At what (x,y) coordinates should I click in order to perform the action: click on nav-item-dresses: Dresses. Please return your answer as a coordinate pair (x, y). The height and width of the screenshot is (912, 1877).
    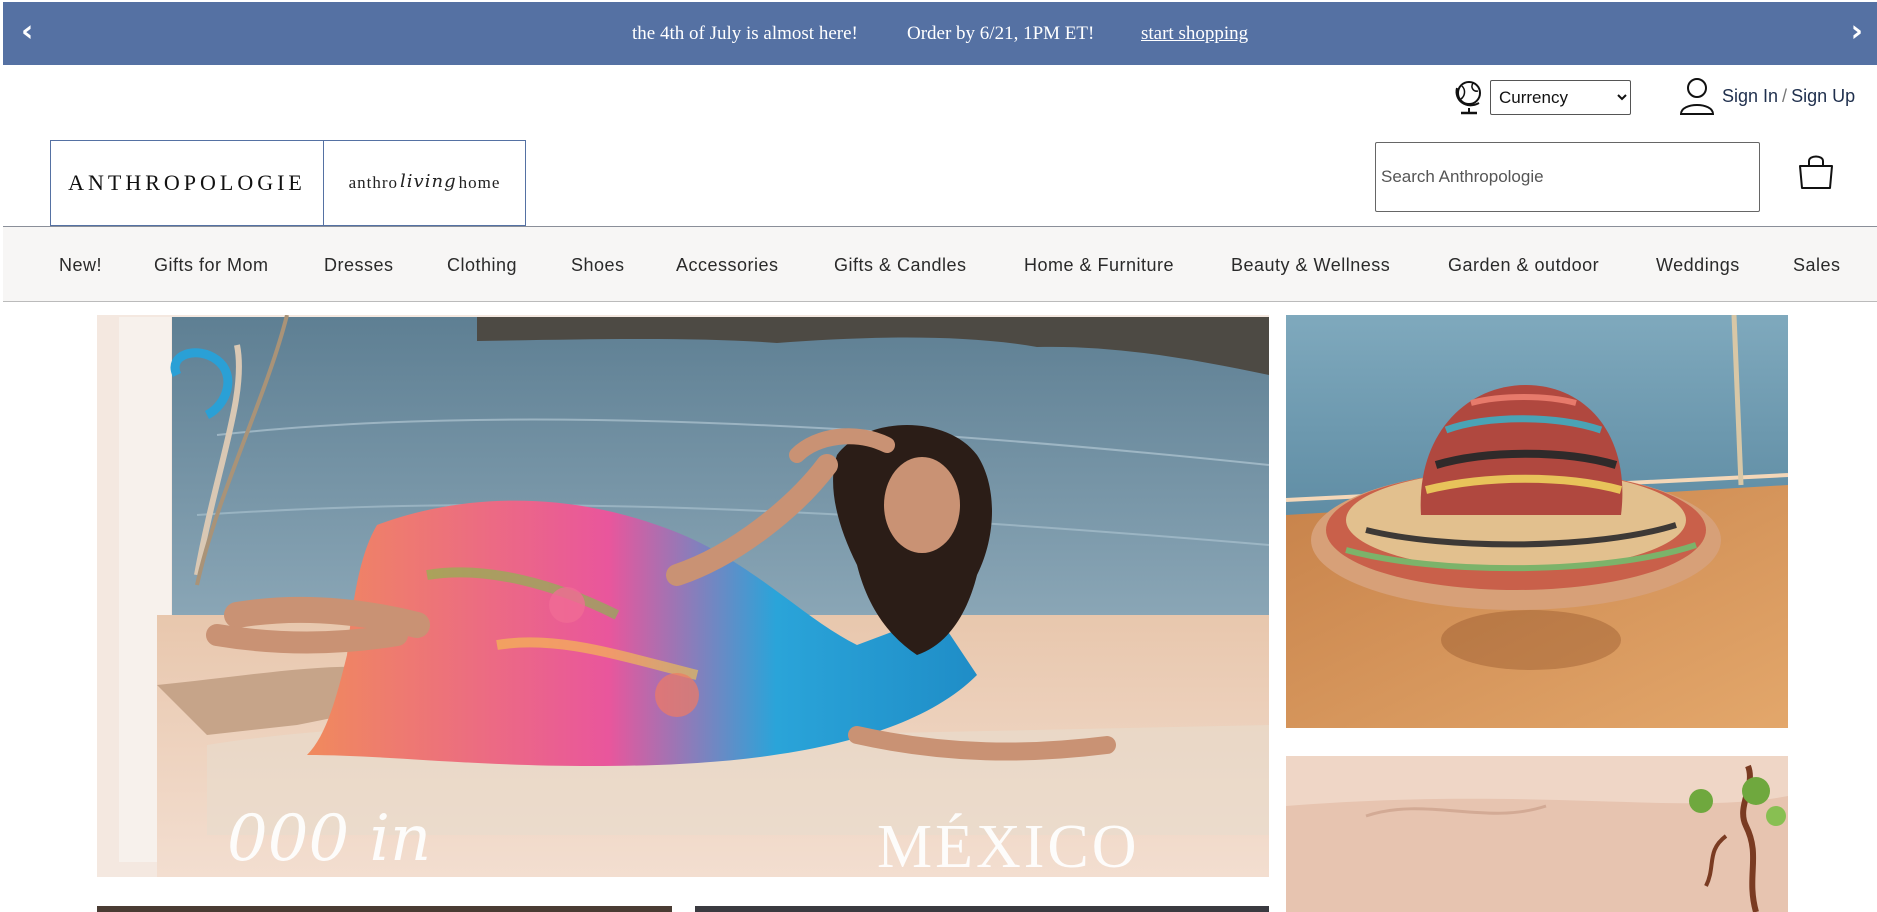
    Looking at the image, I should click on (359, 265).